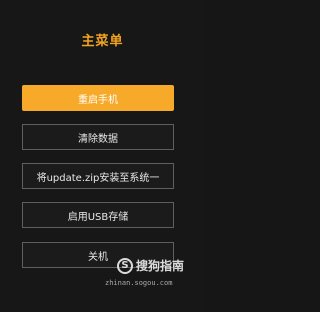  What do you see at coordinates (98, 98) in the screenshot?
I see `reboot-phone-button: 重启手机` at bounding box center [98, 98].